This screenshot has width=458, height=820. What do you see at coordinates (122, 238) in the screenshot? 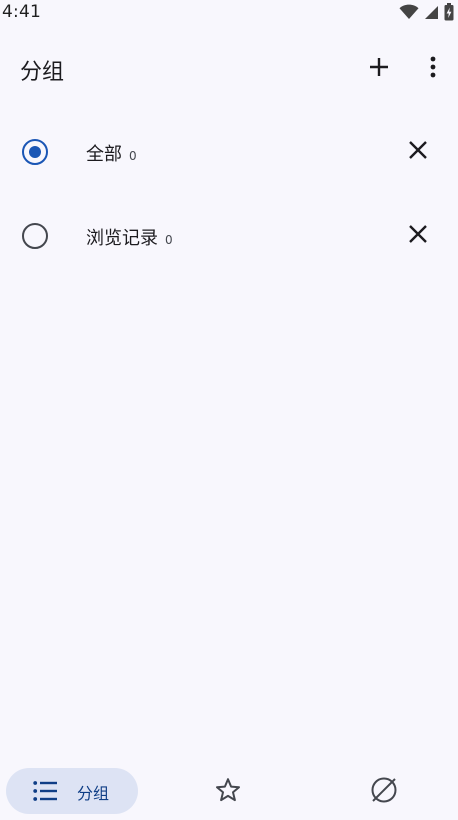
I see `group-name: 浏览记录` at bounding box center [122, 238].